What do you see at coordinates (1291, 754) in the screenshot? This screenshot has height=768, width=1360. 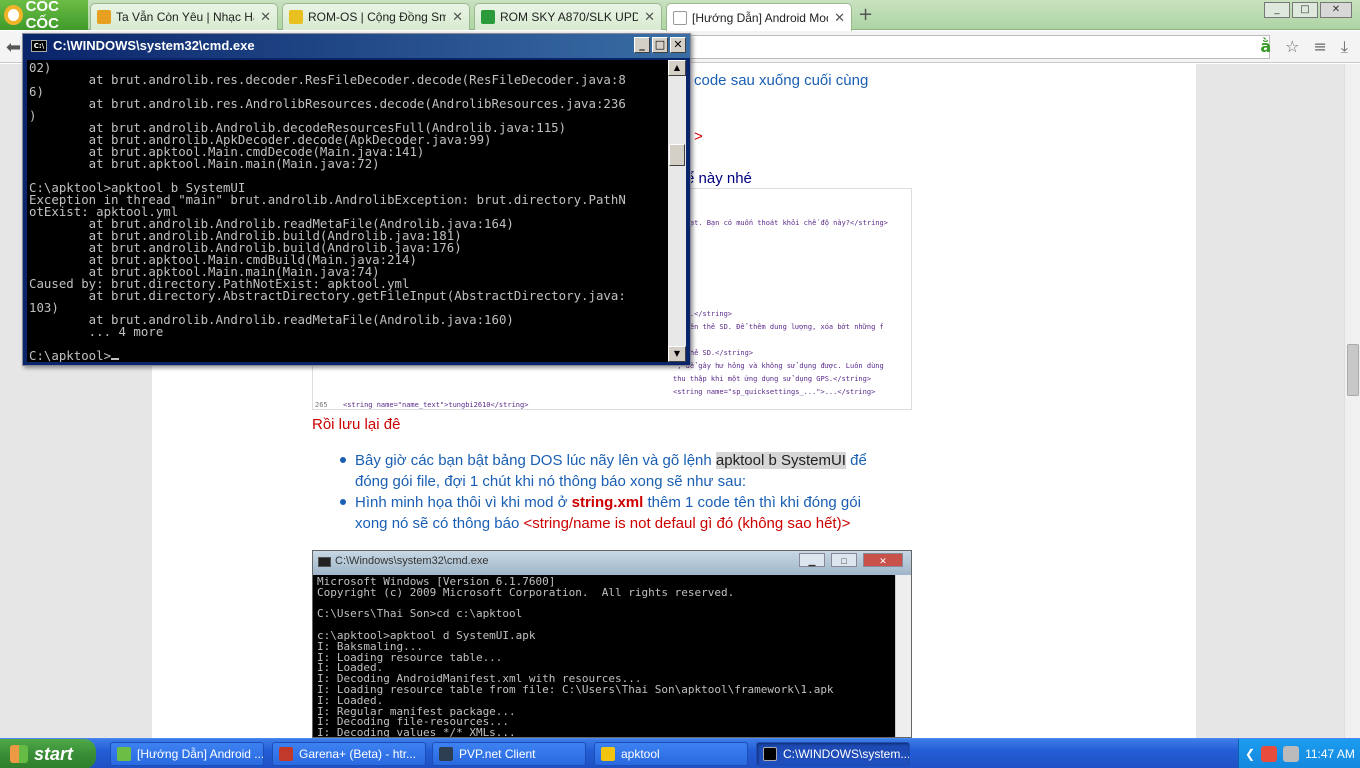 I see `volume-icon` at bounding box center [1291, 754].